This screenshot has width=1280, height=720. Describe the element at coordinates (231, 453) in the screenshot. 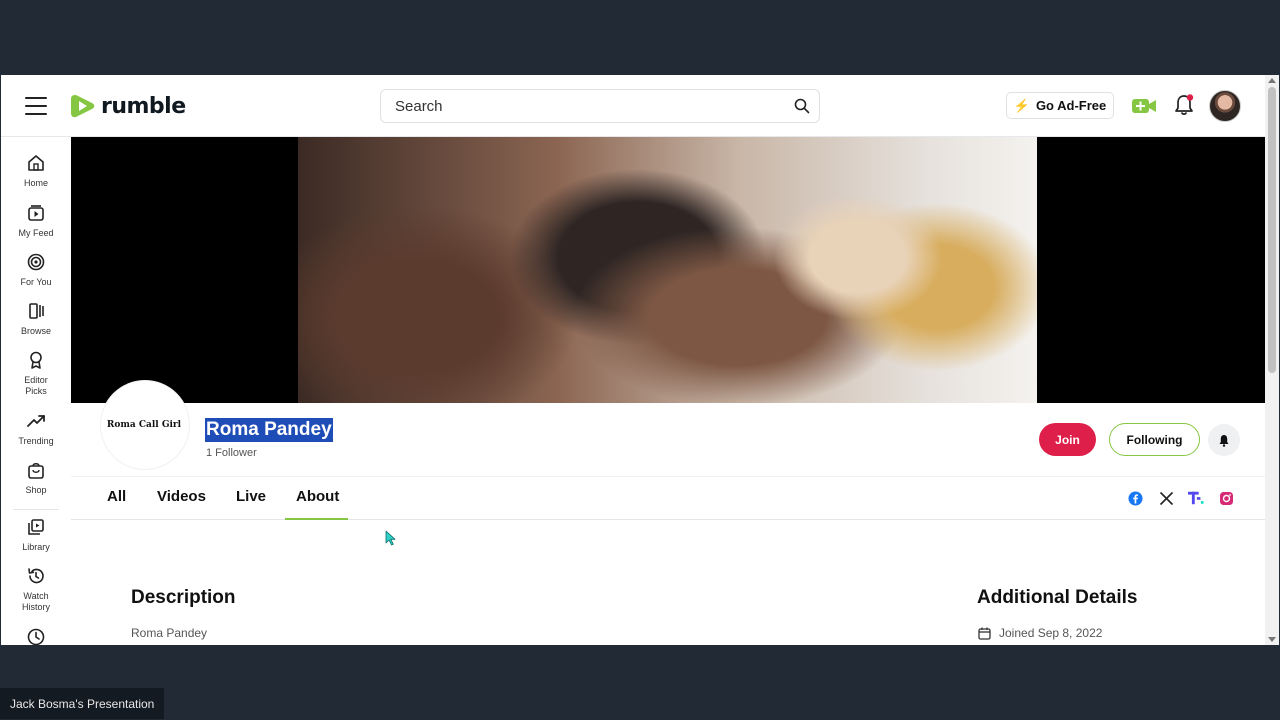

I see `follower-count: 1 Follower` at that location.